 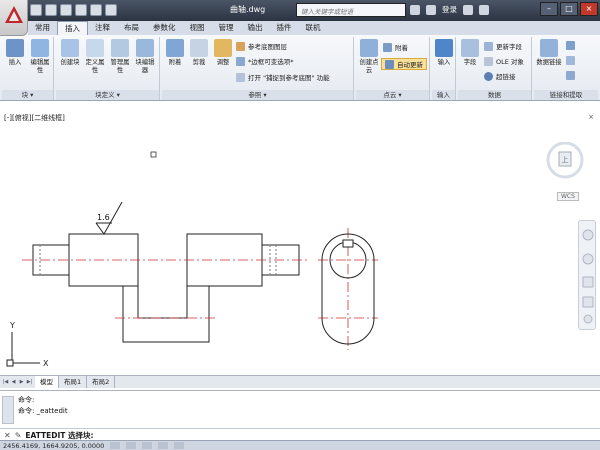 What do you see at coordinates (70, 48) in the screenshot?
I see `create-block-icon` at bounding box center [70, 48].